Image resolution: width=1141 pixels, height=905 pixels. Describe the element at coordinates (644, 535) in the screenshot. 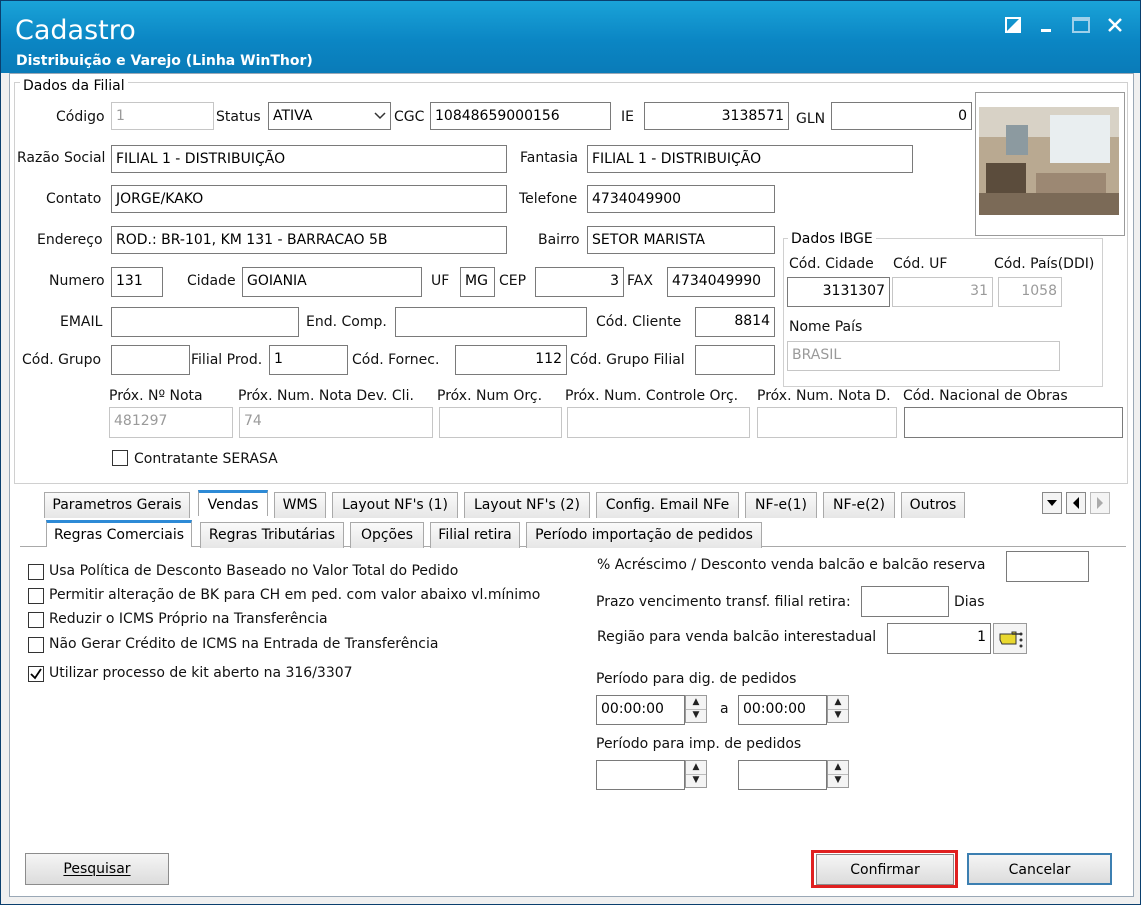

I see `subtab-periodo-importacao: Período importação de pedidos` at that location.